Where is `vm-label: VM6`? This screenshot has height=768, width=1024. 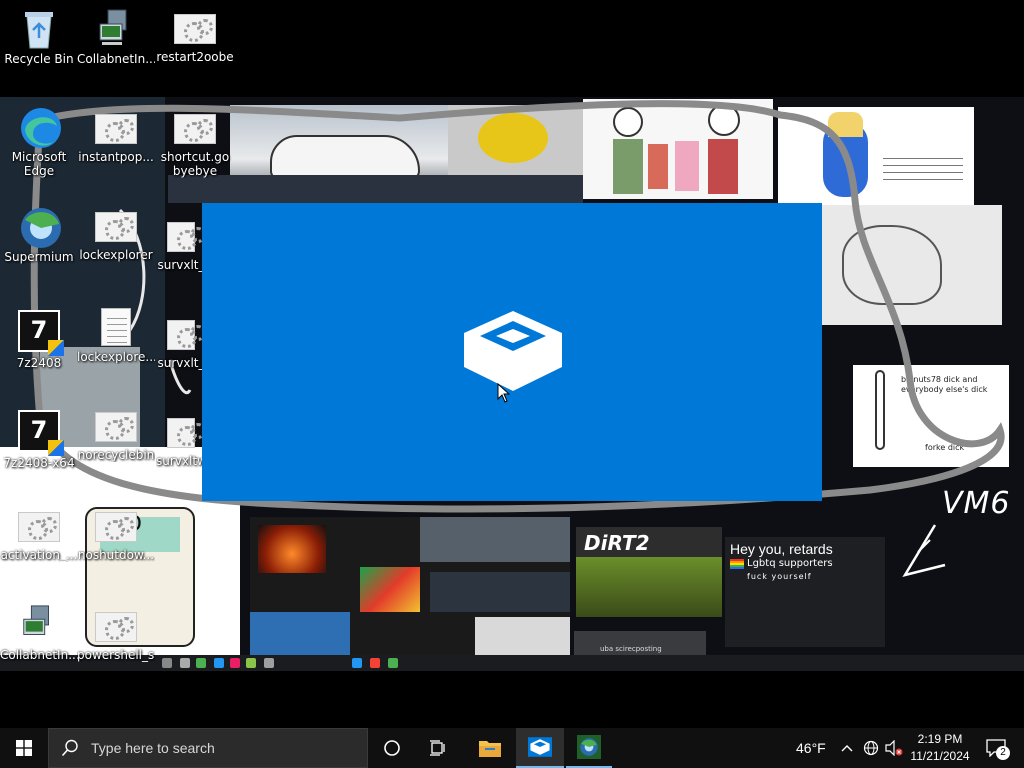 vm-label: VM6 is located at coordinates (976, 503).